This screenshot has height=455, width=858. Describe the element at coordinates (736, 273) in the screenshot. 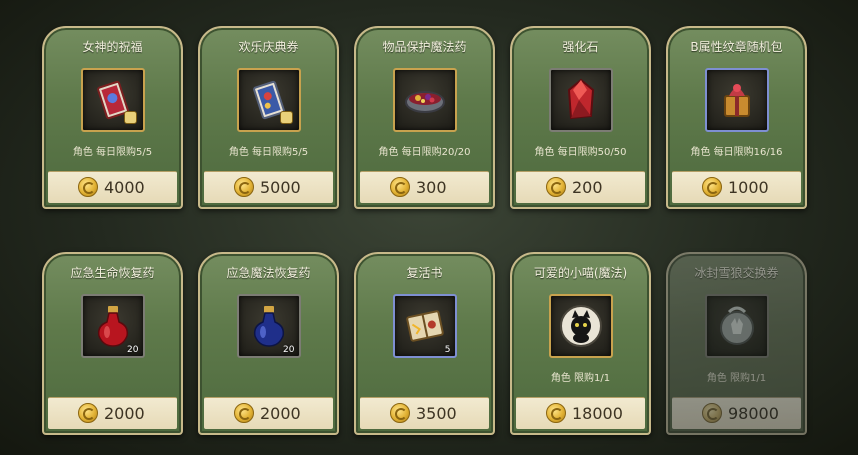

I see `item-name: 冰封雪狼交换券` at that location.